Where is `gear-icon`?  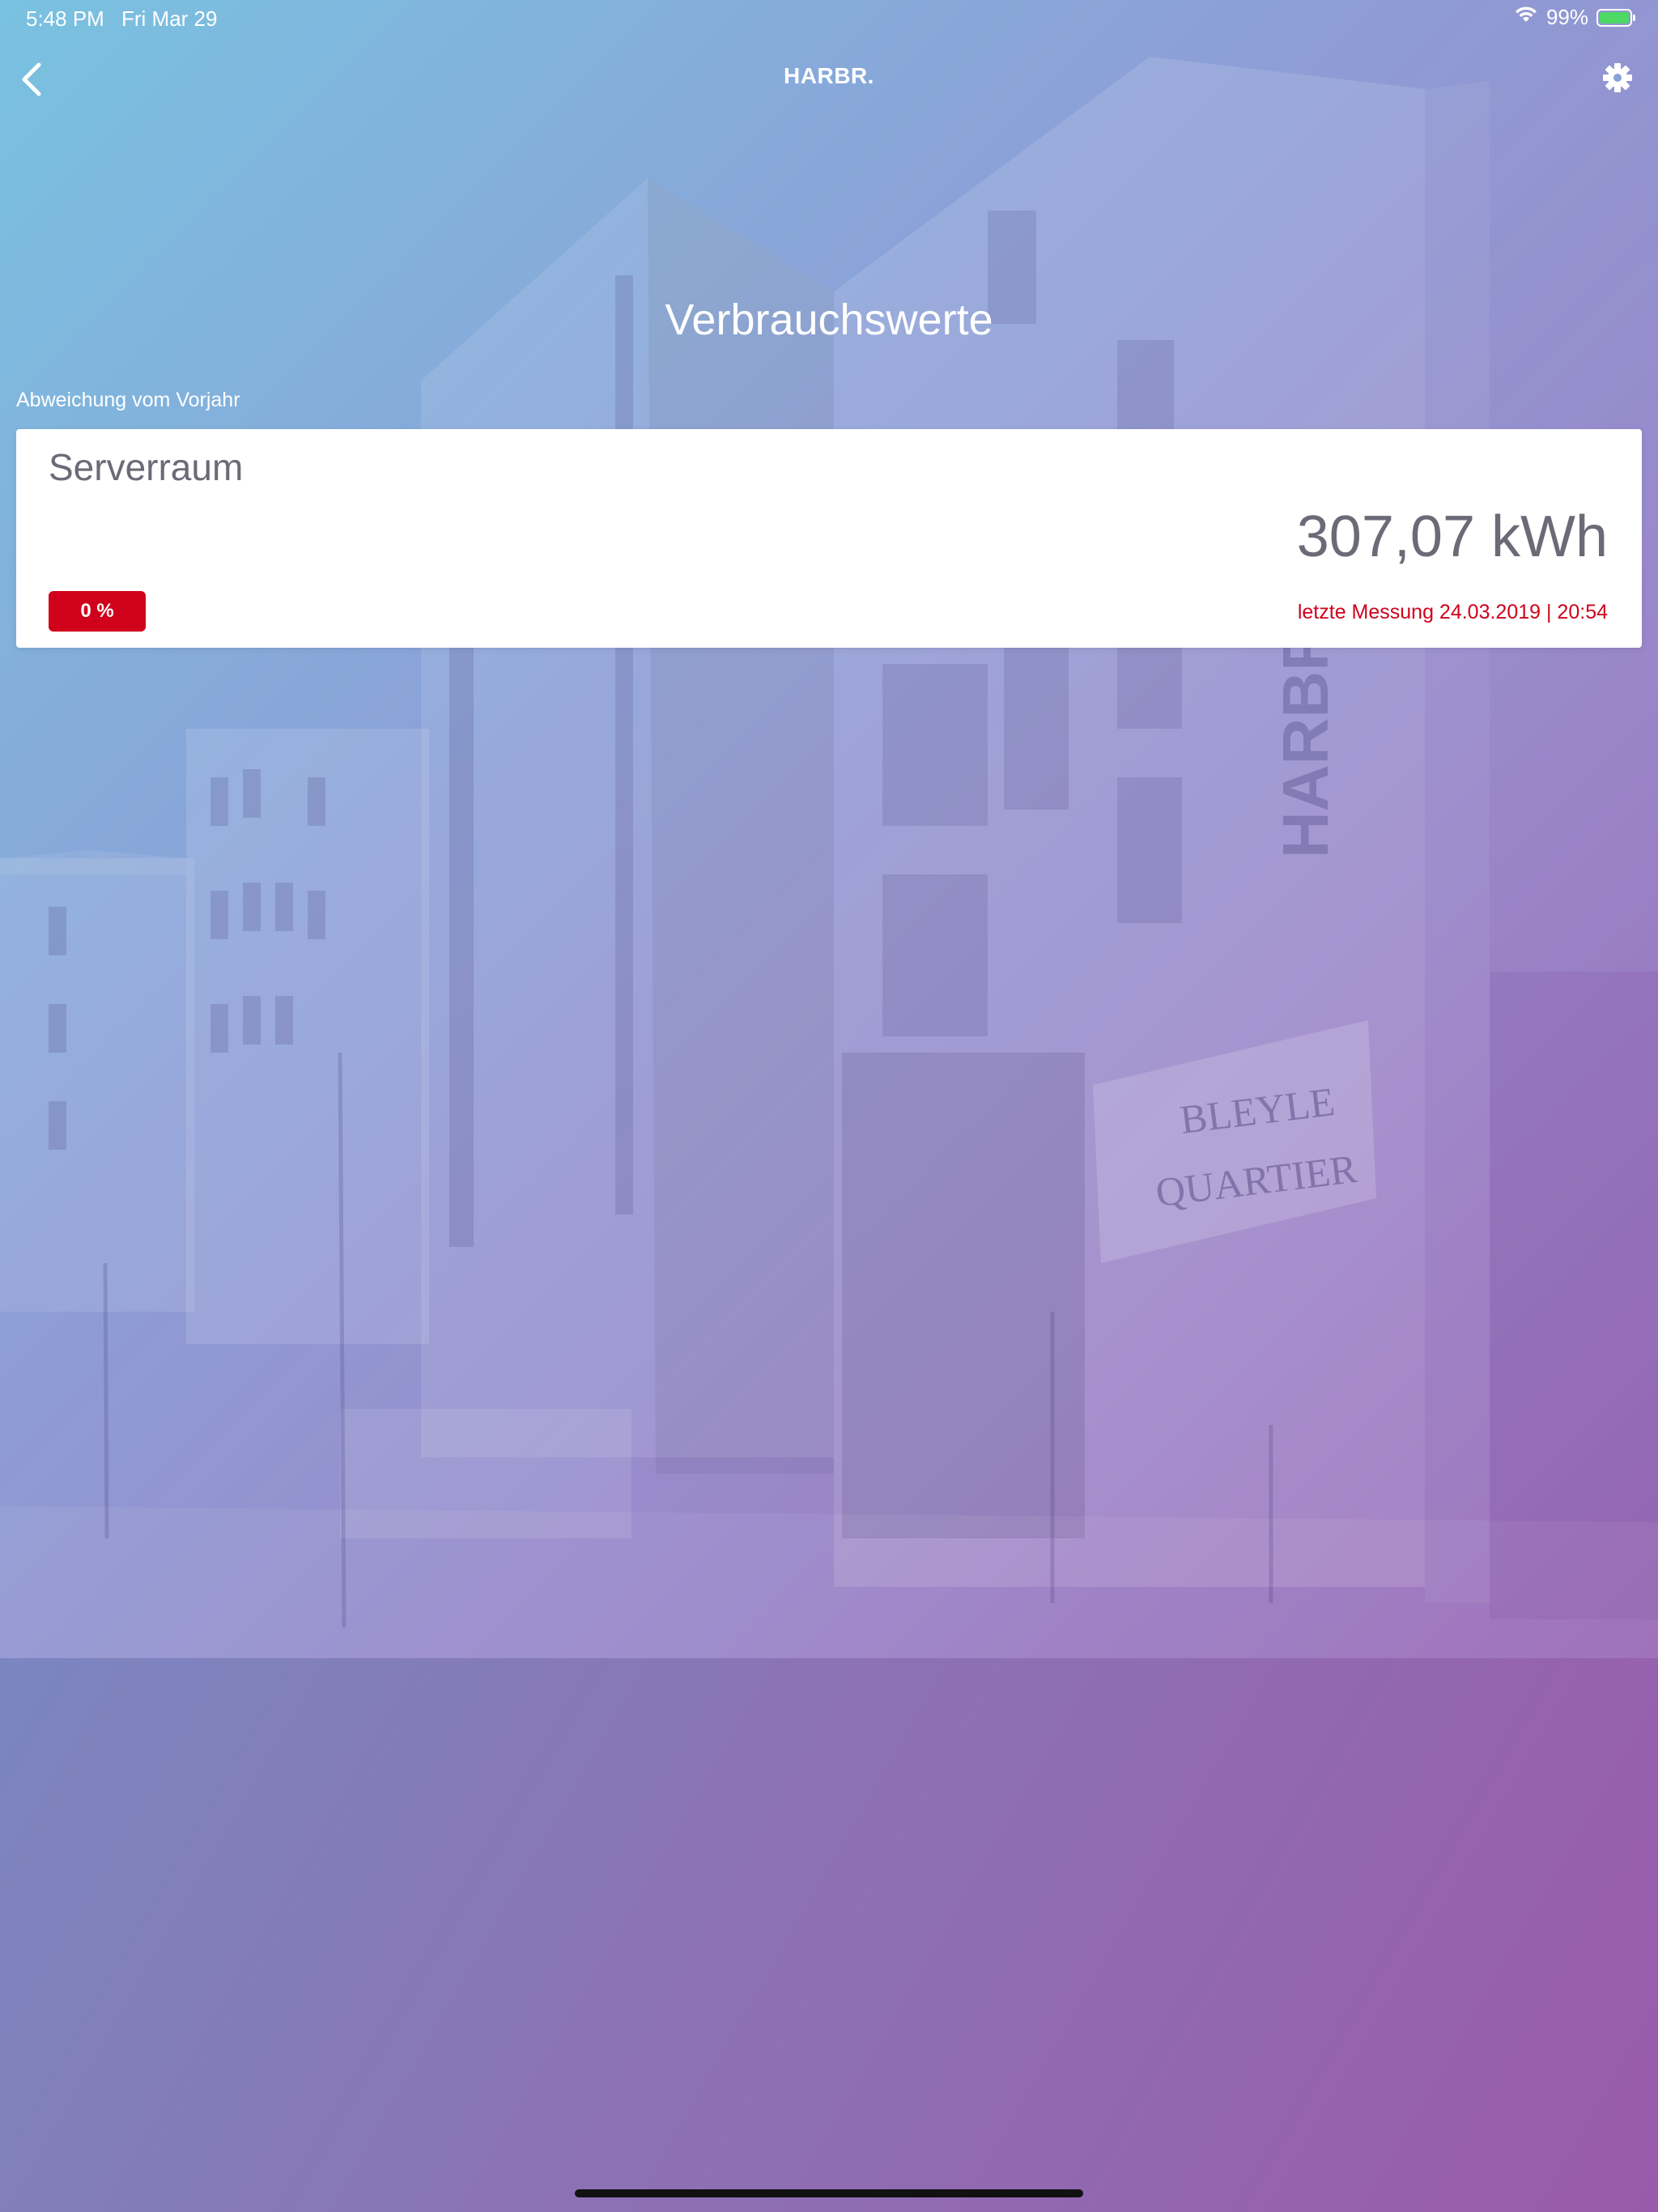
gear-icon is located at coordinates (1617, 77).